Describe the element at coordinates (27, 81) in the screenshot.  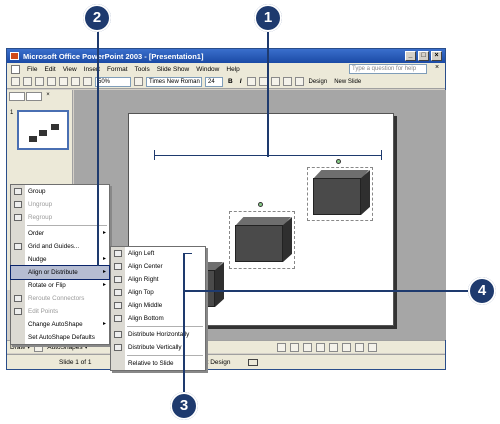
I see `open-icon` at that location.